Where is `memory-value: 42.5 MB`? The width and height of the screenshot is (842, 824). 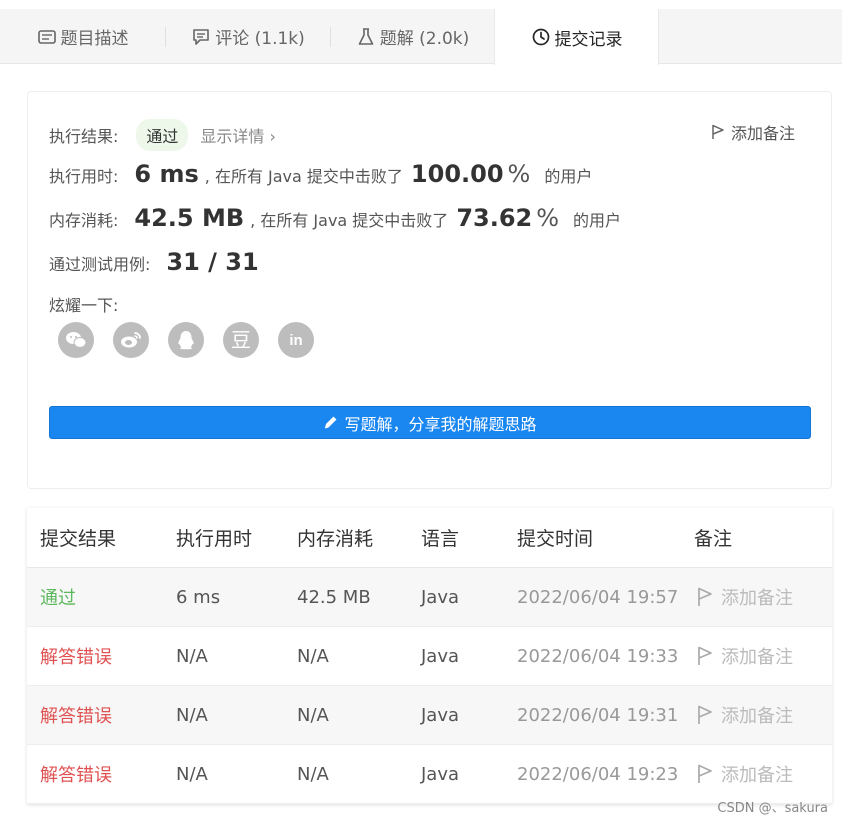
memory-value: 42.5 MB is located at coordinates (189, 218).